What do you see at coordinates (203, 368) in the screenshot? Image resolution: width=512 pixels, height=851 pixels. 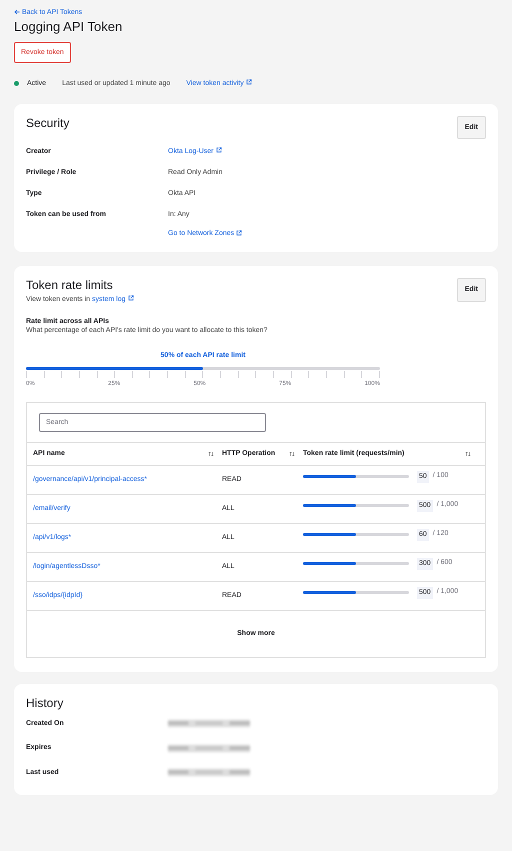 I see `slider-track` at bounding box center [203, 368].